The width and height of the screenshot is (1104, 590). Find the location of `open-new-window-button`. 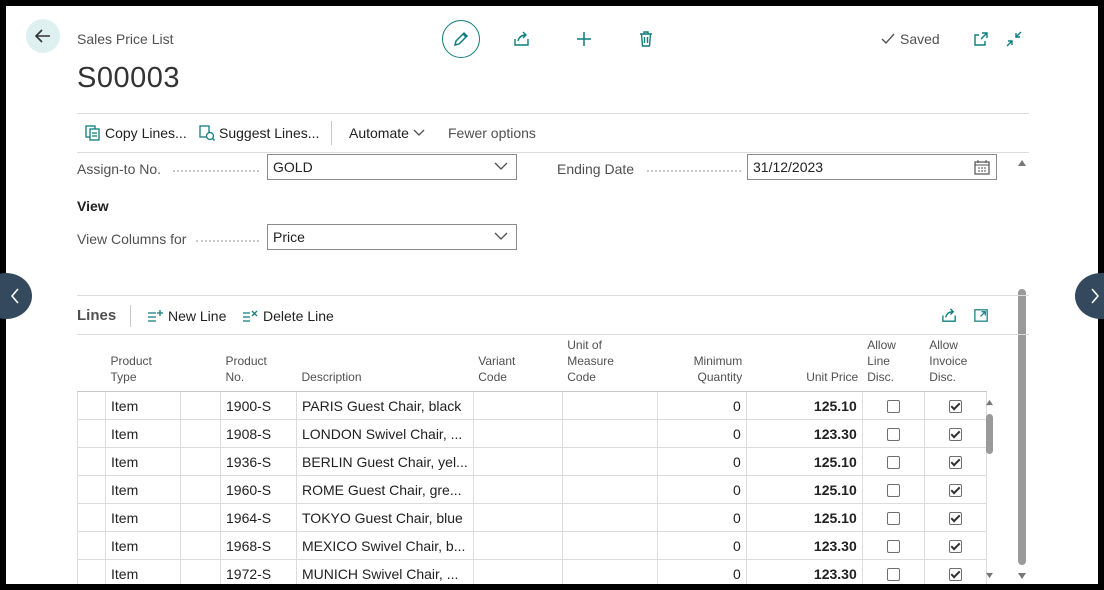

open-new-window-button is located at coordinates (981, 39).